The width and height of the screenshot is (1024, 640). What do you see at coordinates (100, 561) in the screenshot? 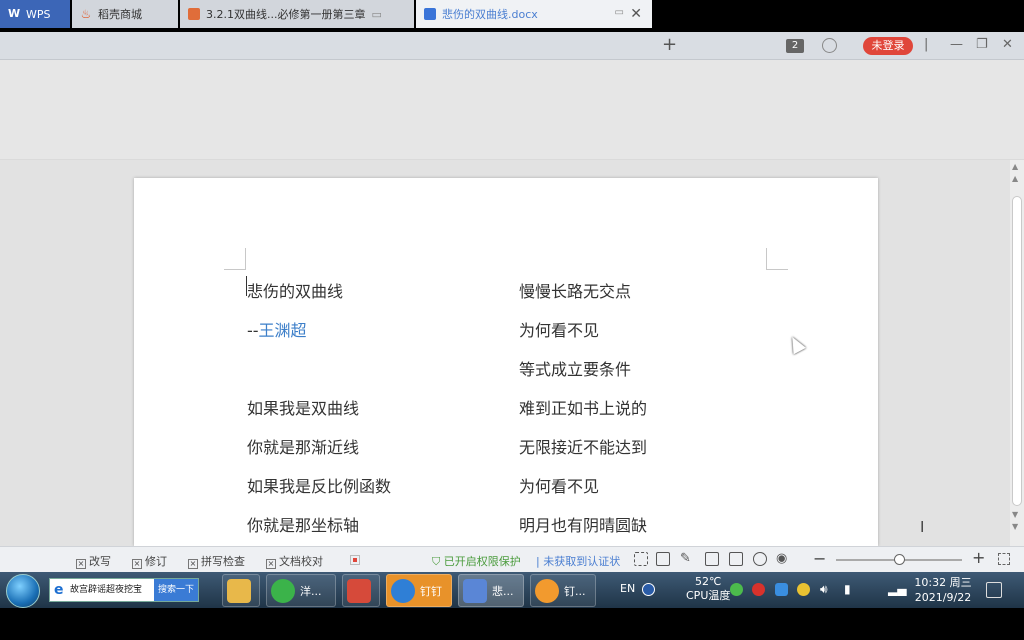
I see `revise-label: 改写` at bounding box center [100, 561].